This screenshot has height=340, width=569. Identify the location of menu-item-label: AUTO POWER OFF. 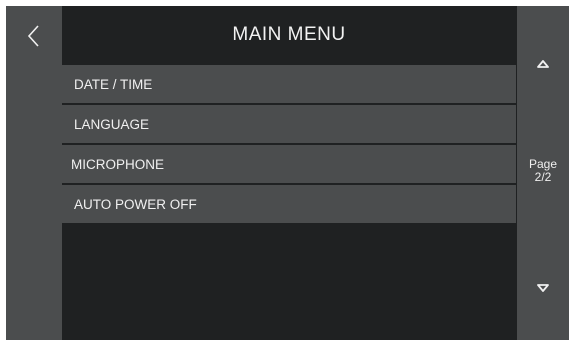
(135, 204).